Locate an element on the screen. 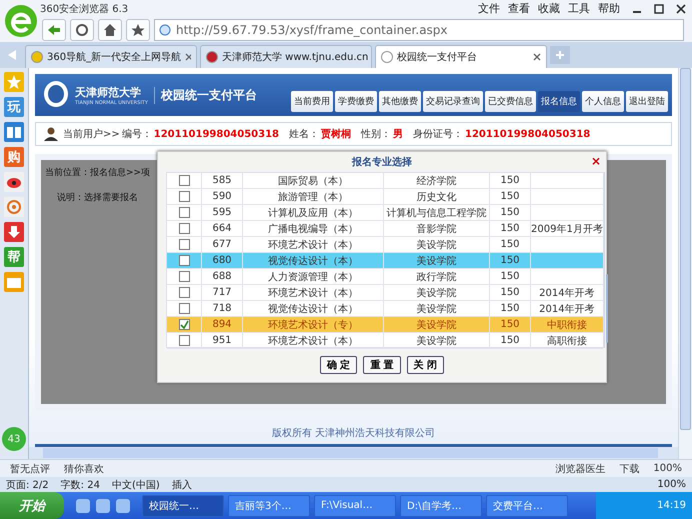  menu-item: 帮助 is located at coordinates (609, 8).